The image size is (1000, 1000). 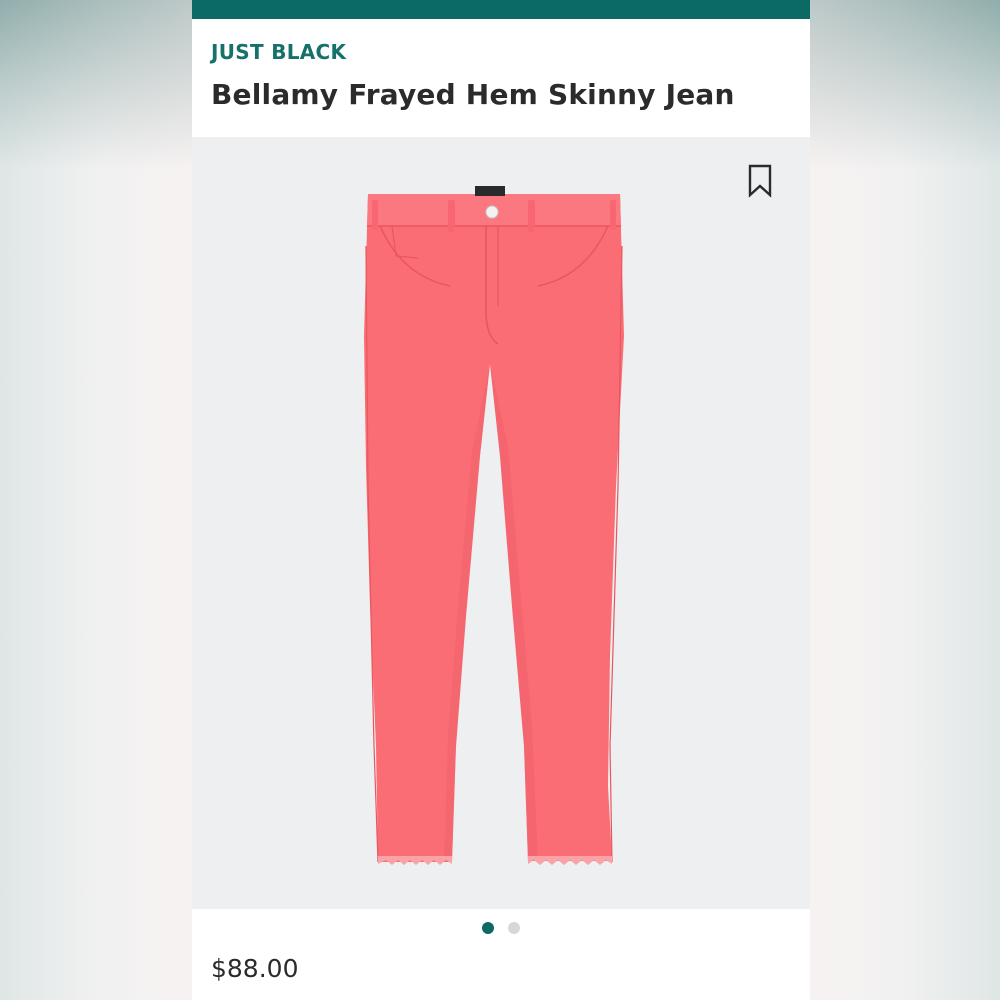 What do you see at coordinates (473, 94) in the screenshot?
I see `product-title: Bellamy Frayed Hem Skinny Jean` at bounding box center [473, 94].